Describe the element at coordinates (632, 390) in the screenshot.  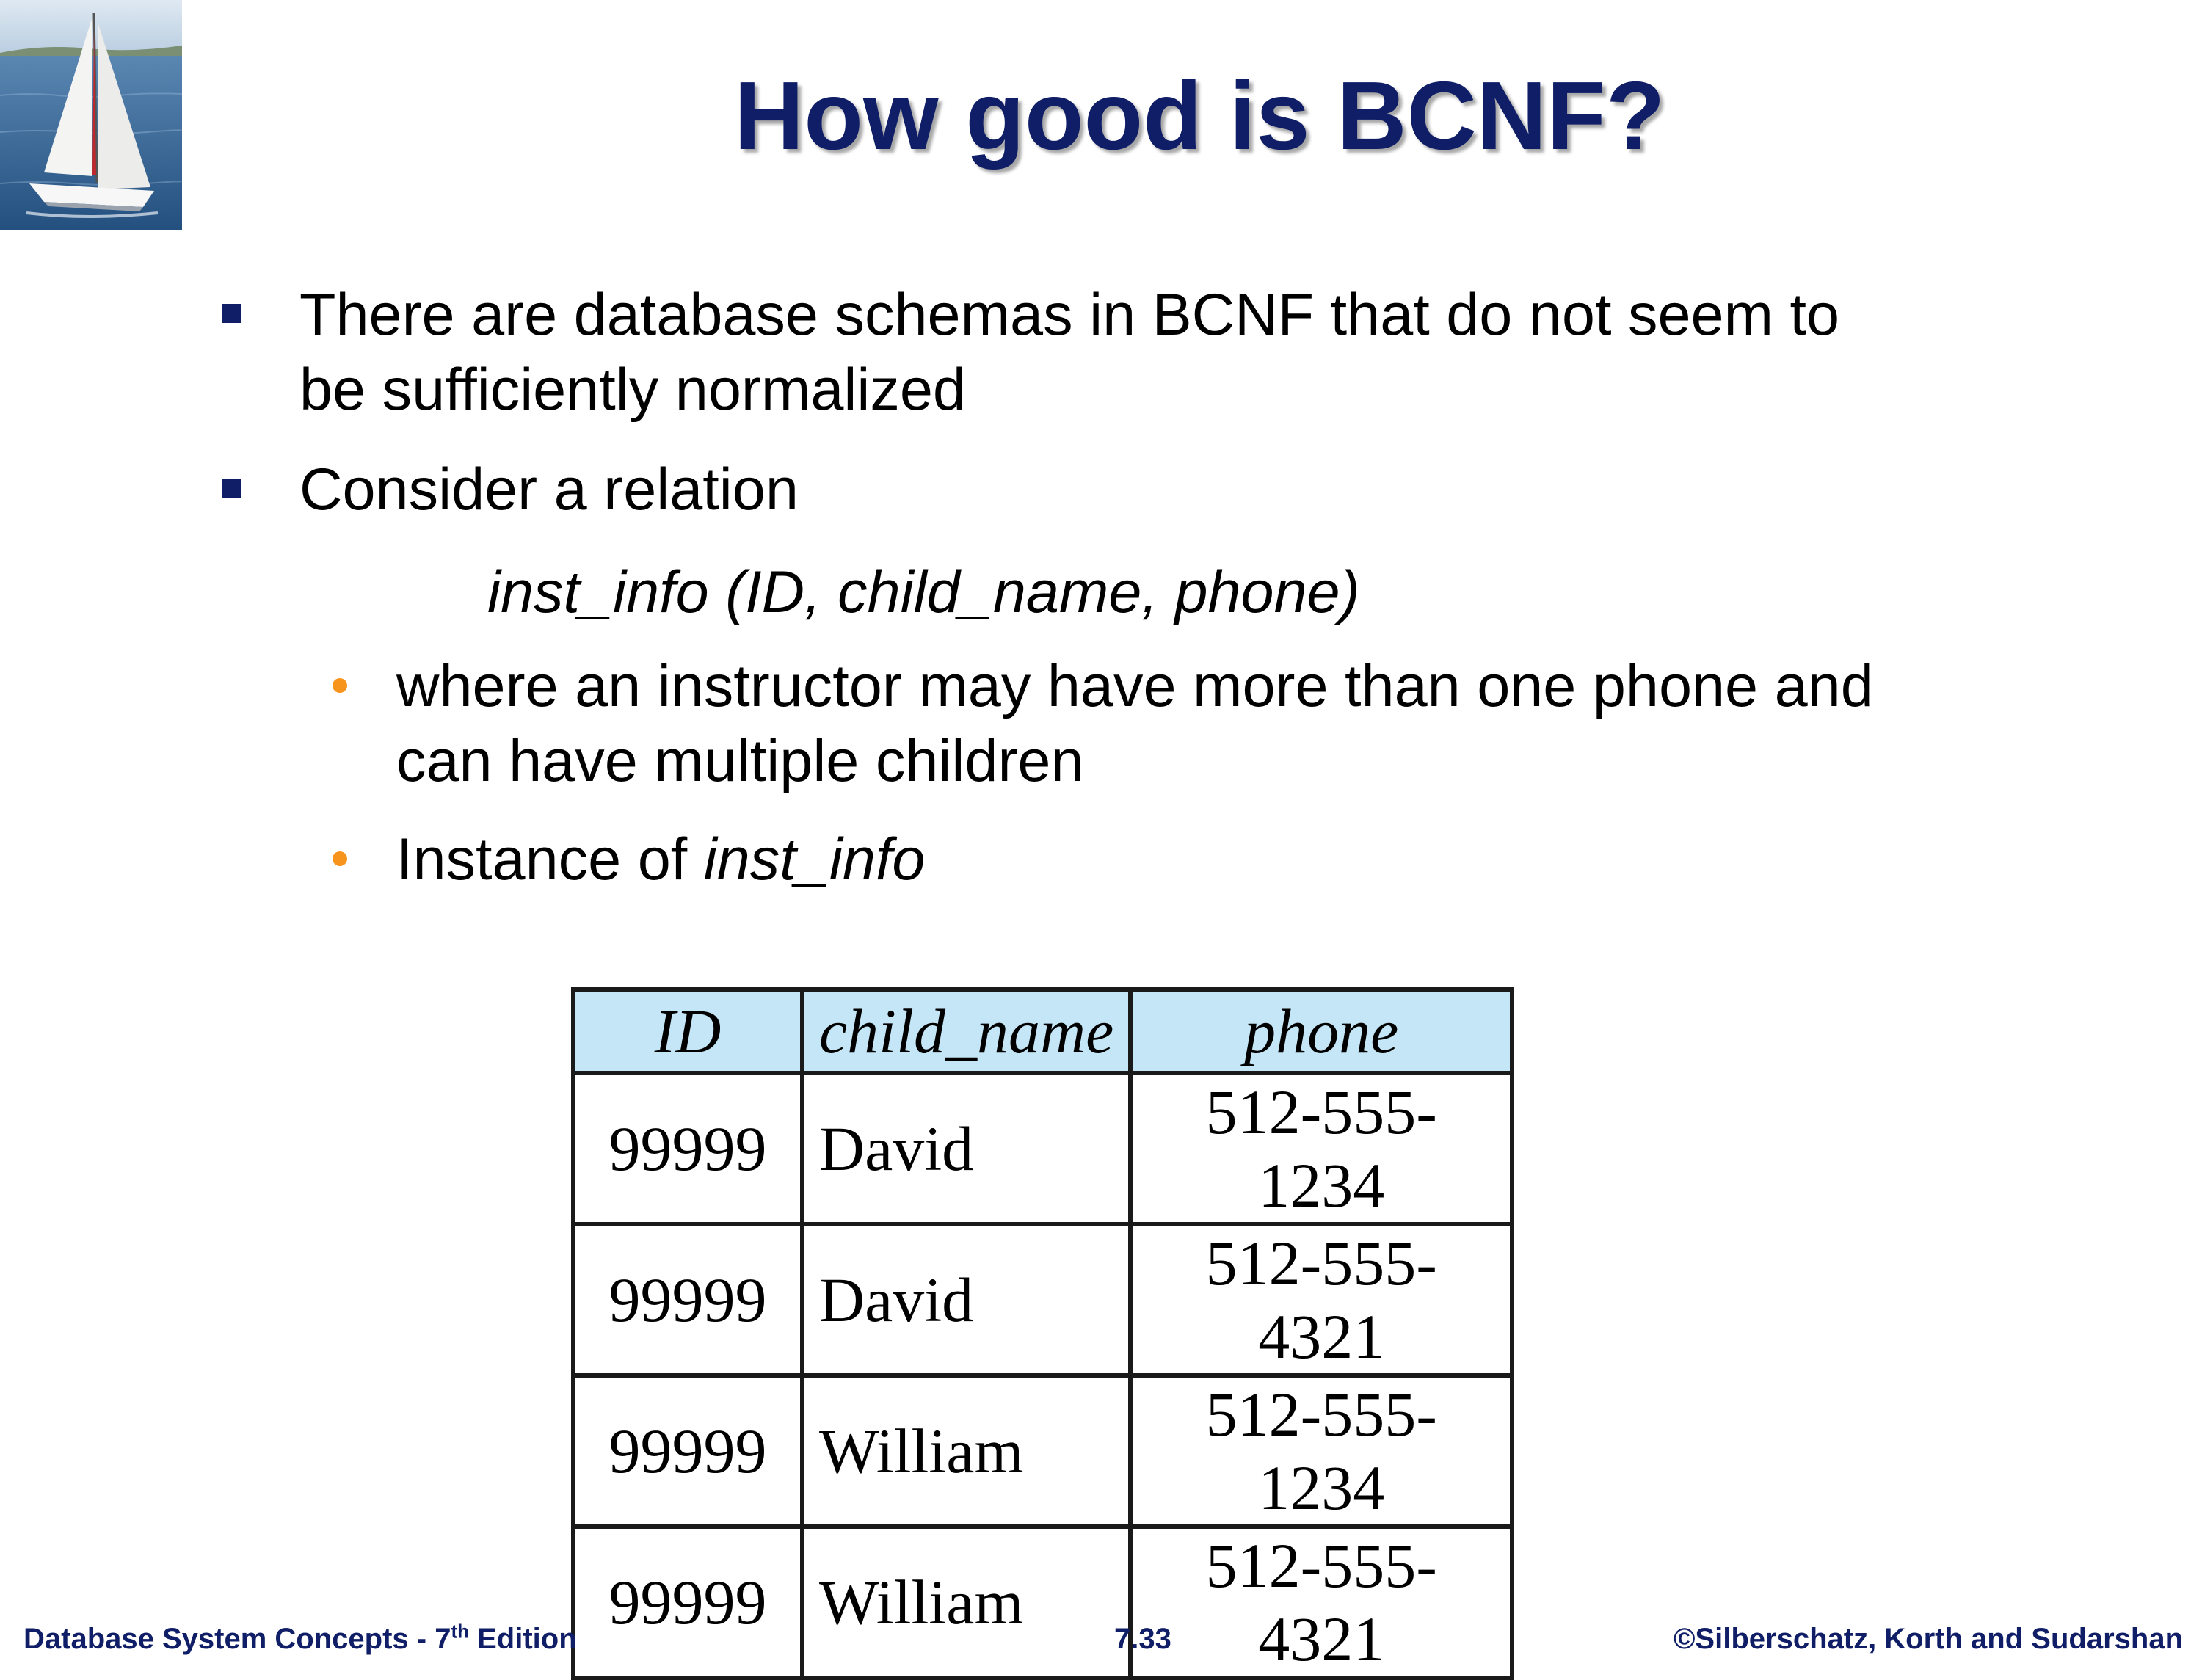
I see `bullet-1-line-2: be sufficiently normalized` at that location.